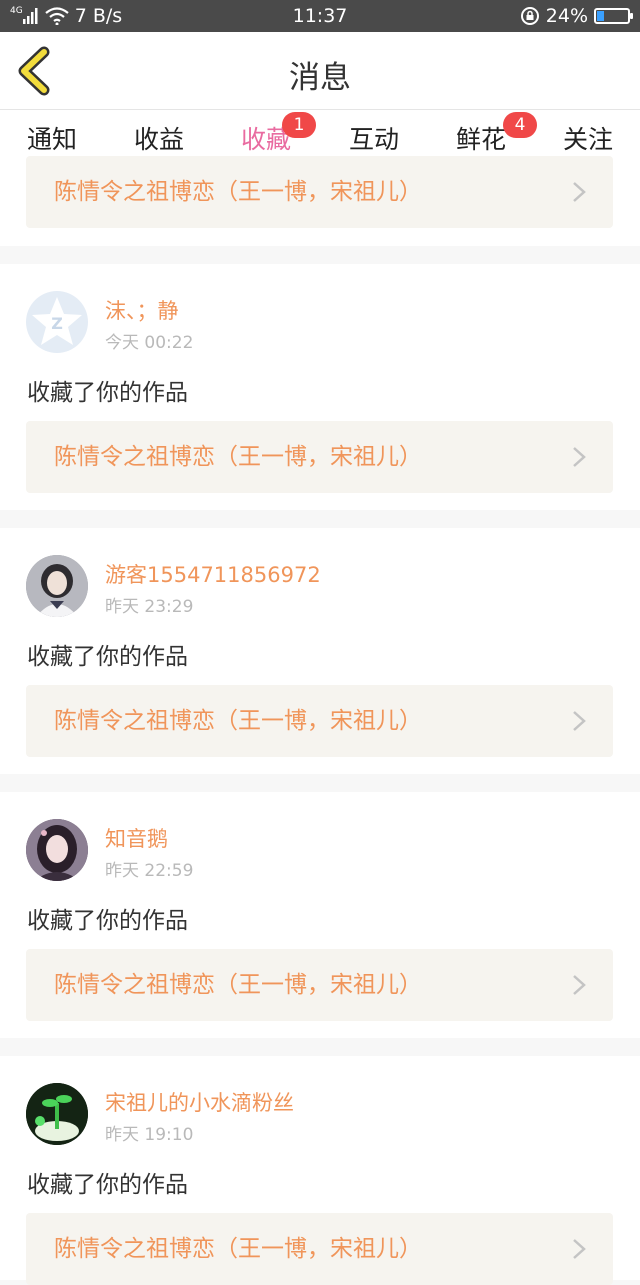 The image size is (640, 1285). I want to click on unread-badge: 4, so click(520, 125).